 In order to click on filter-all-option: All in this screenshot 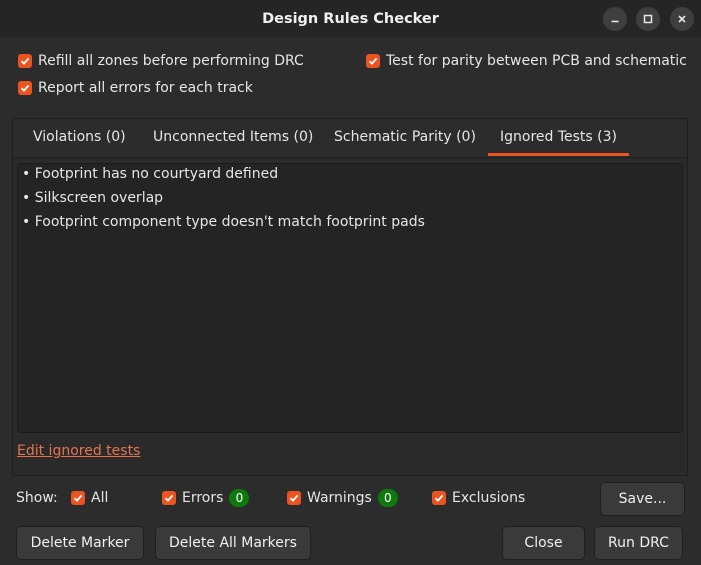, I will do `click(89, 498)`.